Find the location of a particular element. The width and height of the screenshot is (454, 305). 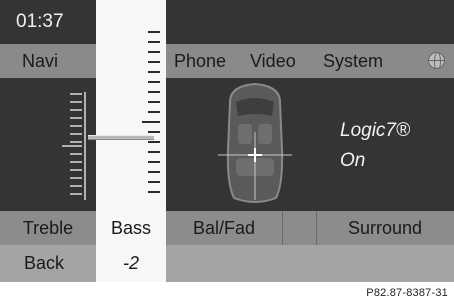

sound-mode-state: On is located at coordinates (353, 160).